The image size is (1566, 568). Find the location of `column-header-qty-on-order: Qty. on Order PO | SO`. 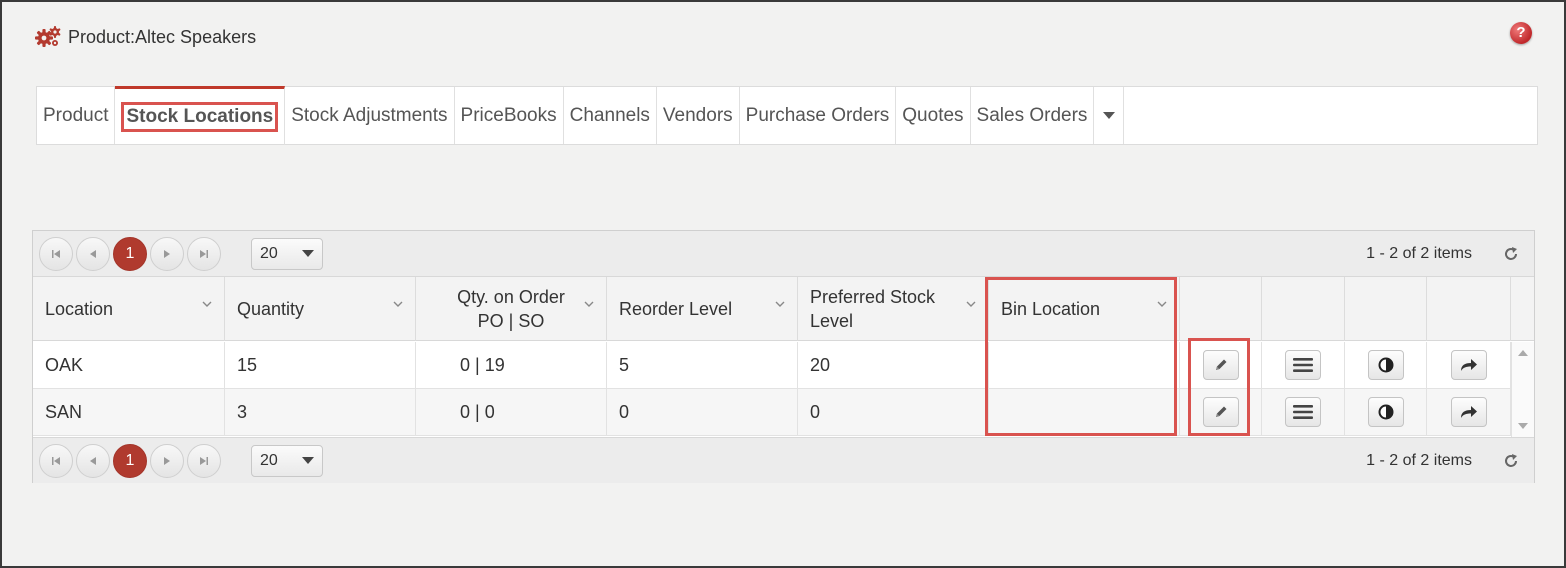

column-header-qty-on-order: Qty. on Order PO | SO is located at coordinates (511, 309).